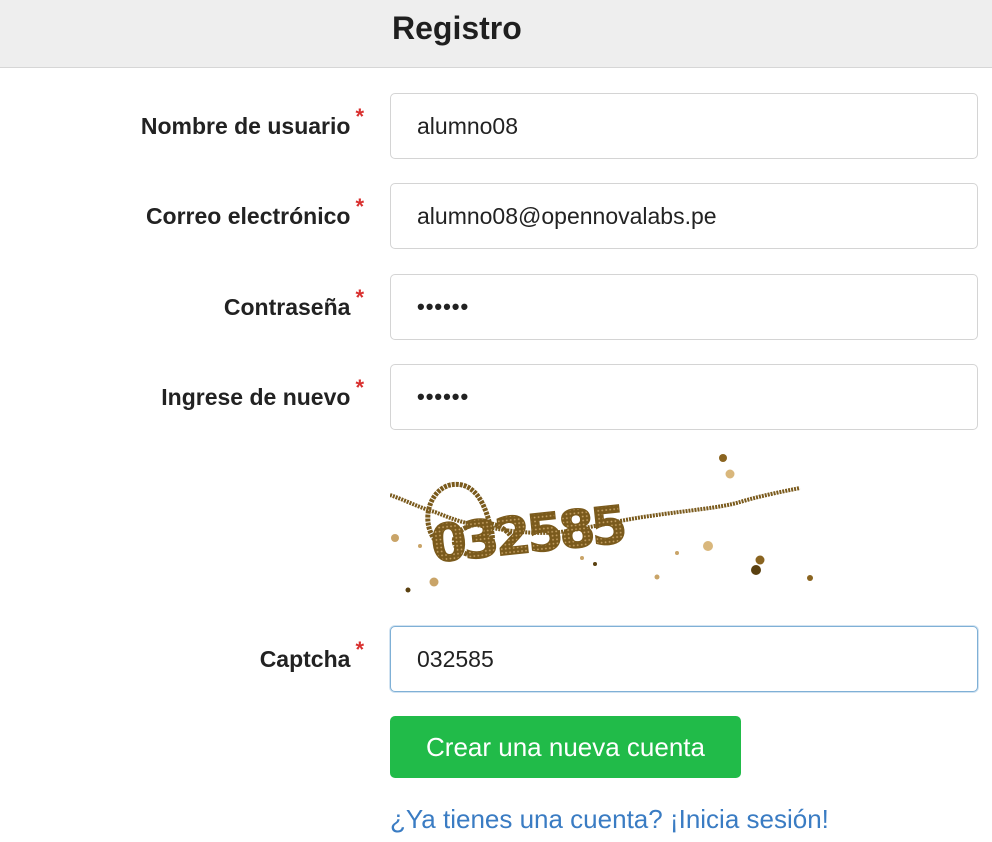 The height and width of the screenshot is (842, 992). I want to click on captcha-image: 032585, so click(601, 523).